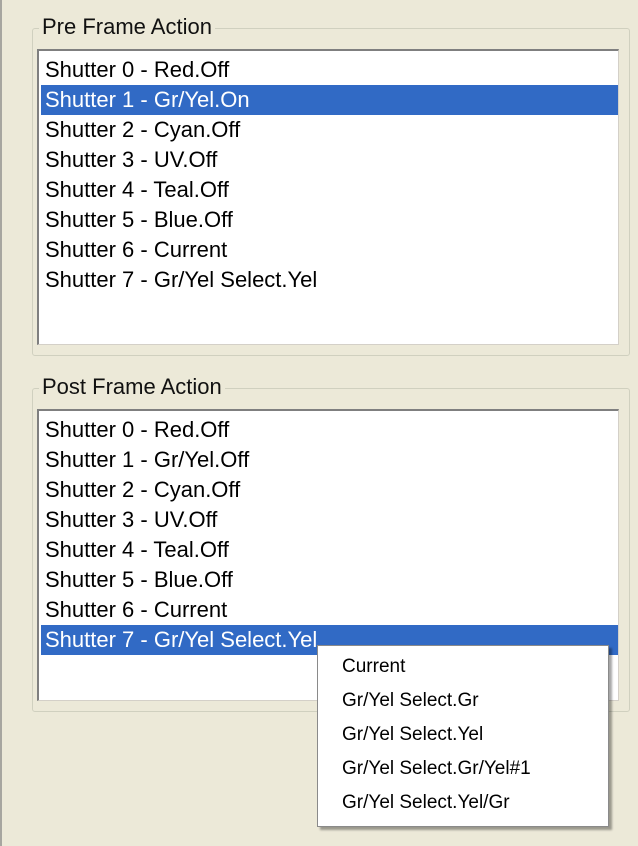  I want to click on context-menu-item-yel-gr: Gr/Yel Select.Yel/Gr, so click(463, 803).